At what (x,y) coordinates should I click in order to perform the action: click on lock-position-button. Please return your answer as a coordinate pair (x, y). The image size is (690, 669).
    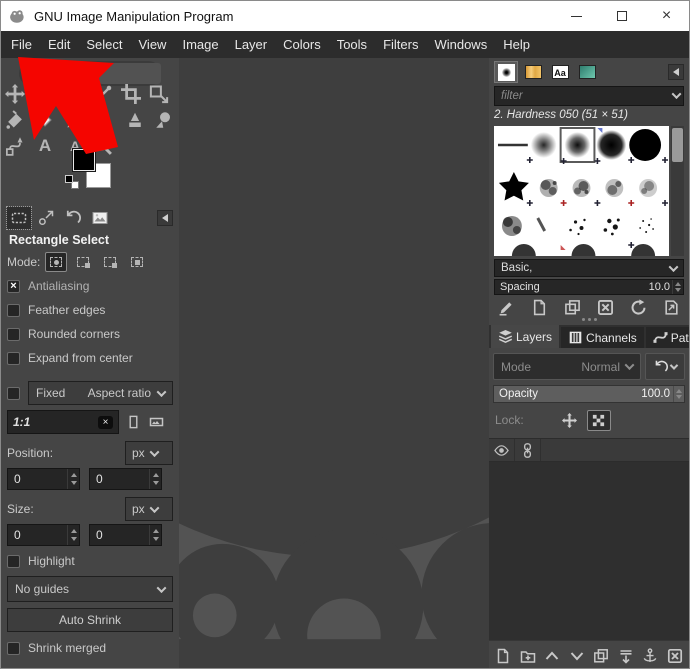
    Looking at the image, I should click on (570, 420).